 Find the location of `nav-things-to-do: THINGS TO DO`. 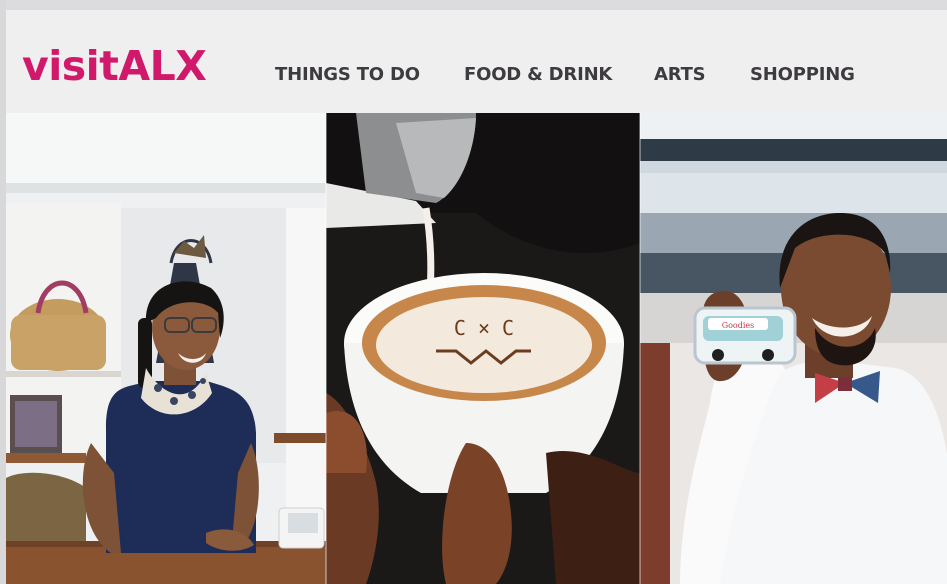

nav-things-to-do: THINGS TO DO is located at coordinates (347, 74).